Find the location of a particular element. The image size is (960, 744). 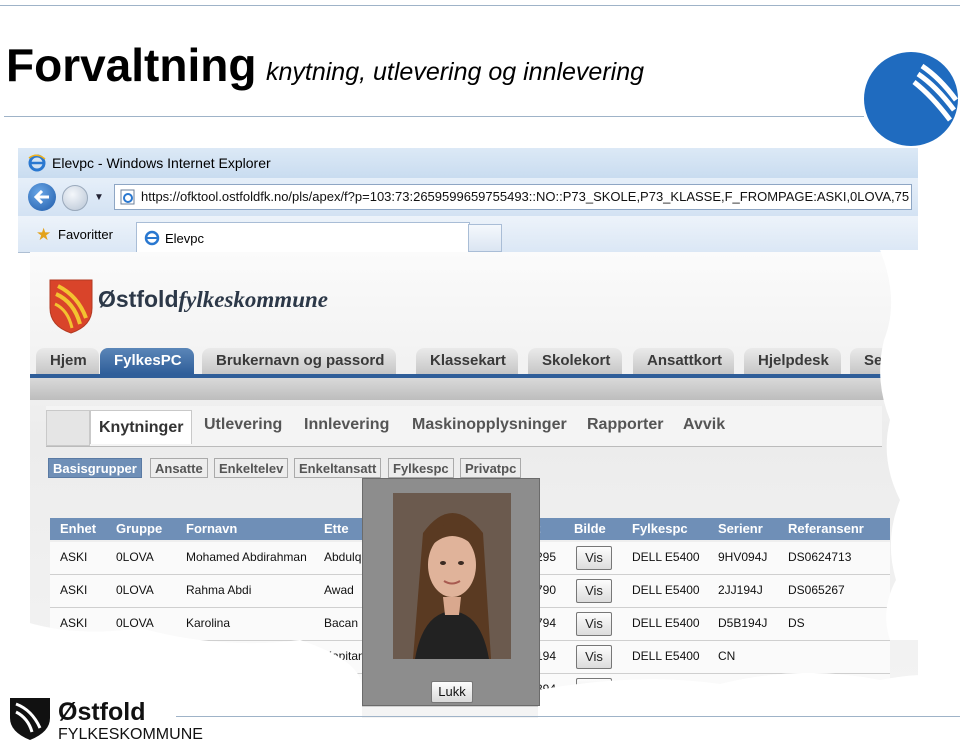

window-title: Elevpc - Windows Internet Explorer is located at coordinates (161, 163).